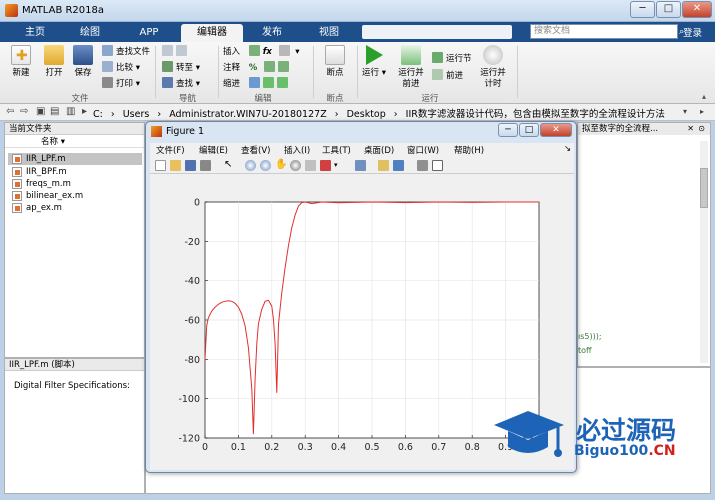  What do you see at coordinates (336, 150) in the screenshot?
I see `menu-tools: 工具(T)` at bounding box center [336, 150].